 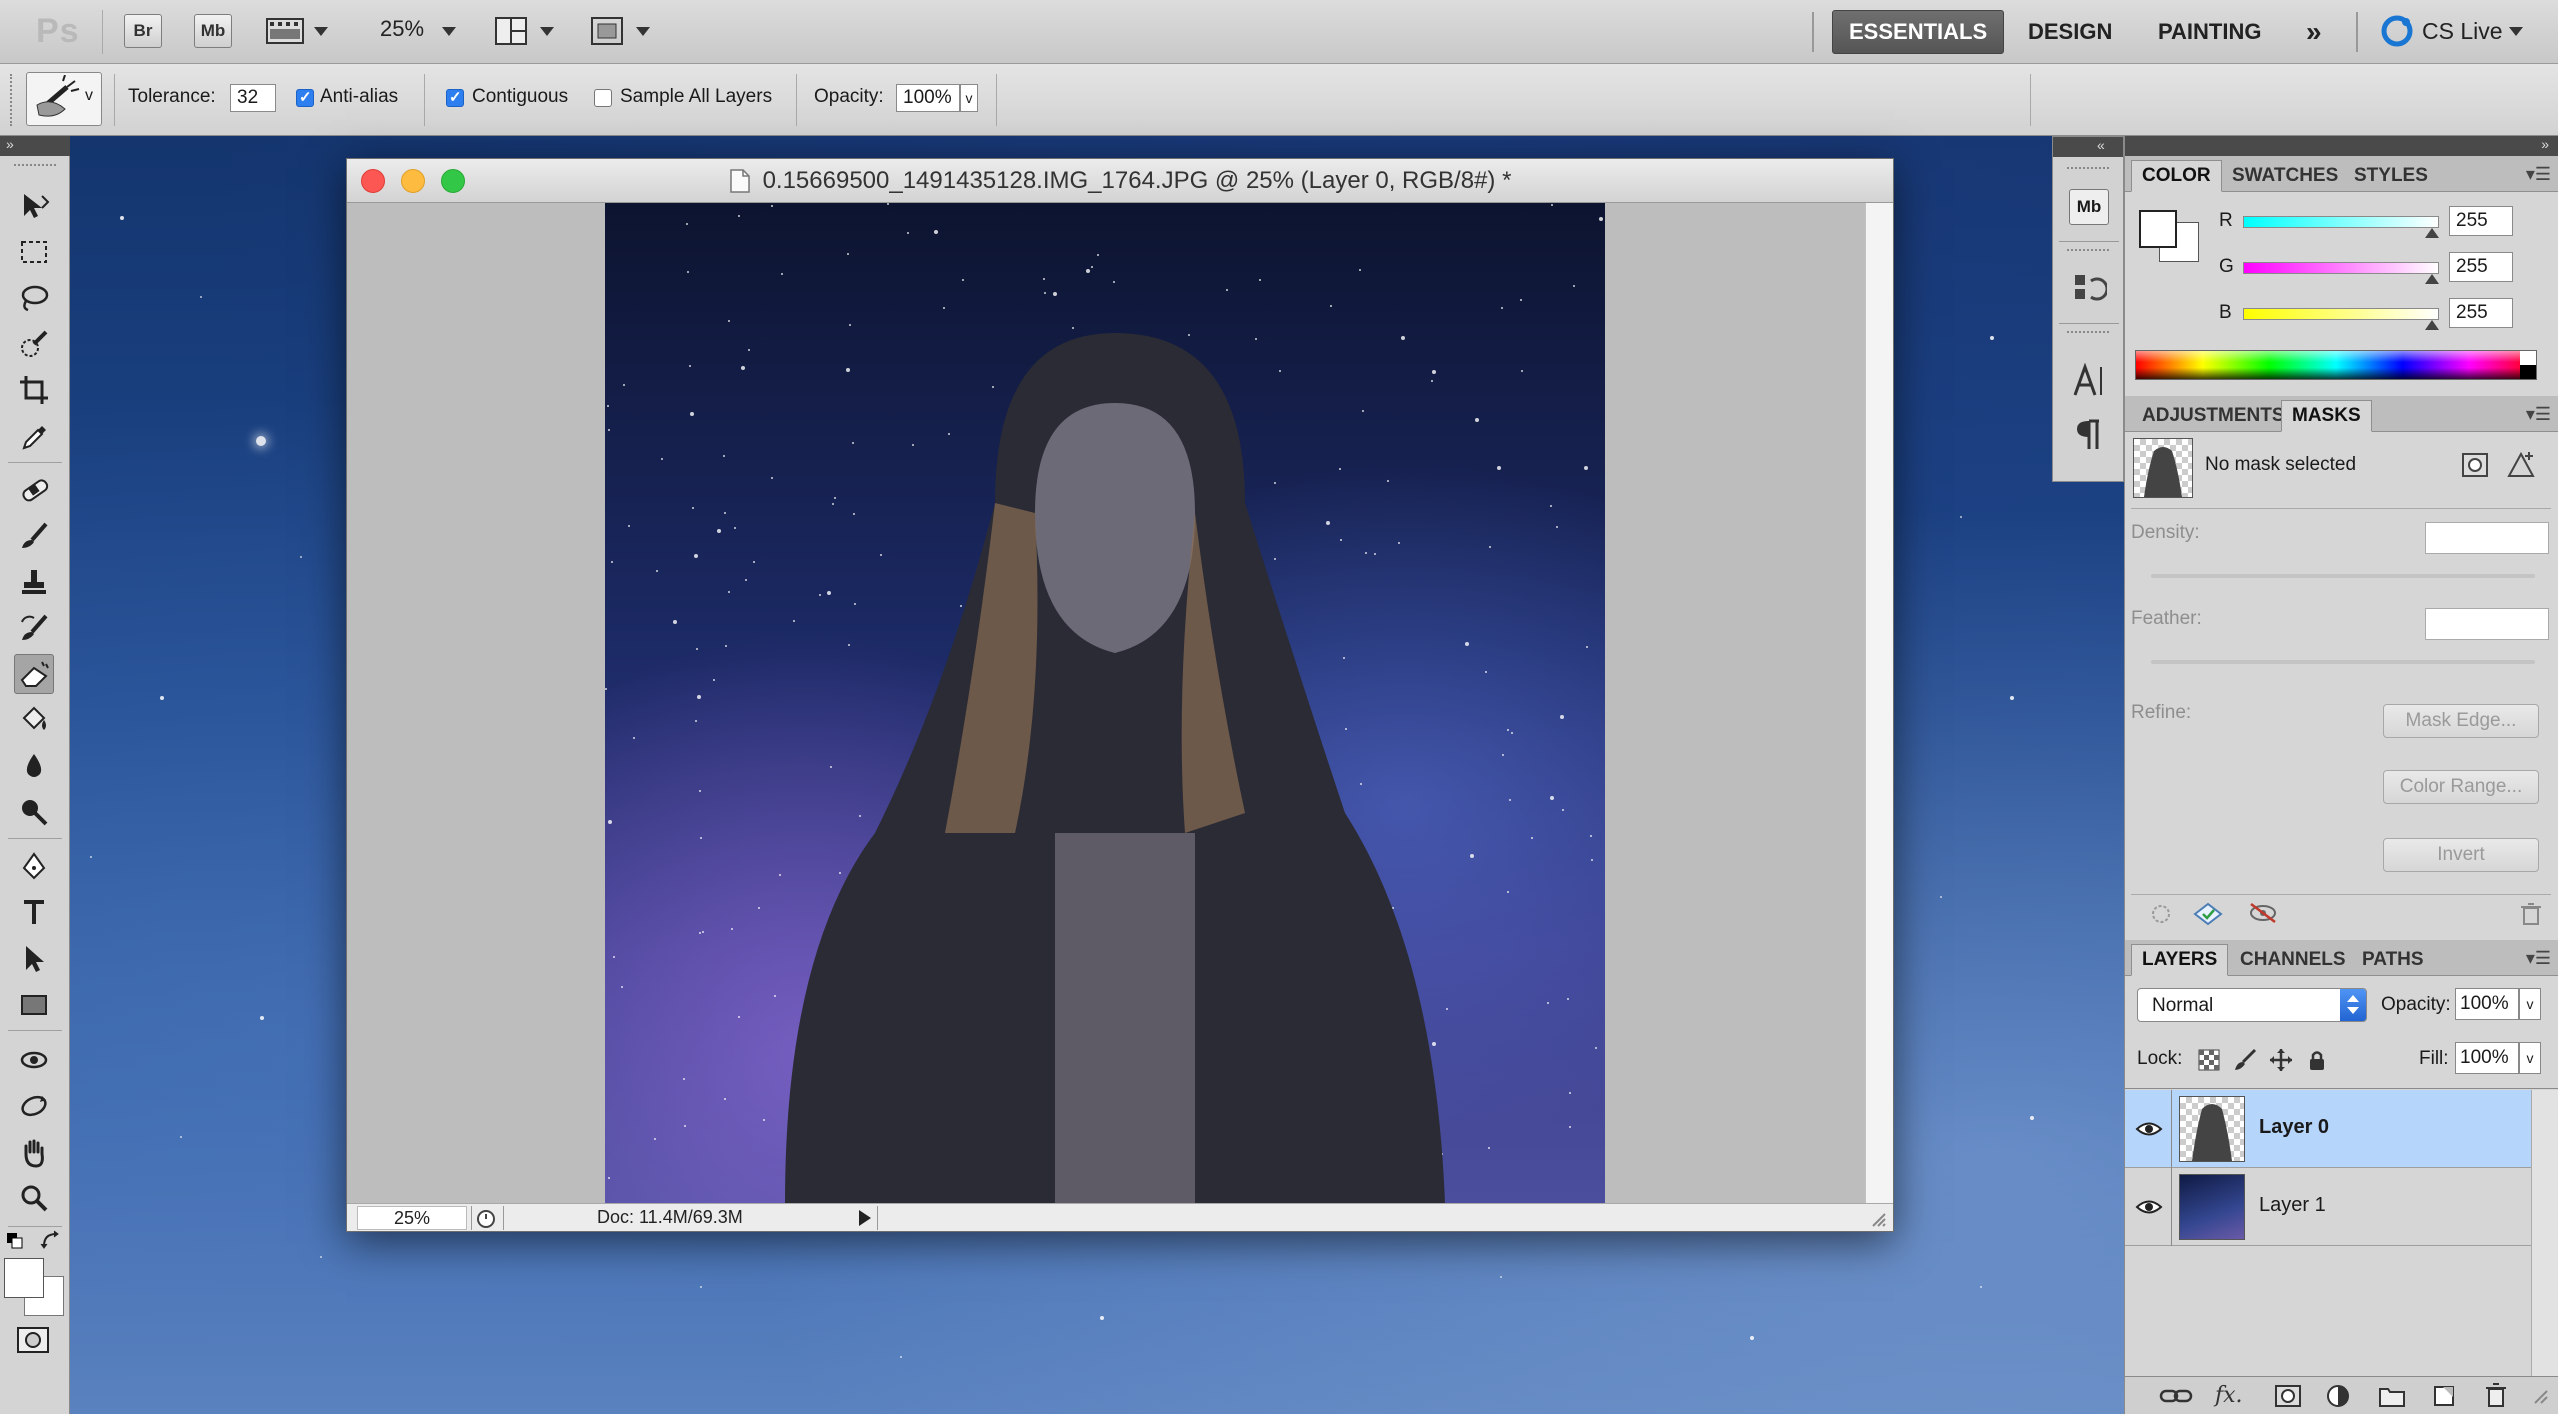 What do you see at coordinates (2089, 435) in the screenshot?
I see `paragraph-panel-button` at bounding box center [2089, 435].